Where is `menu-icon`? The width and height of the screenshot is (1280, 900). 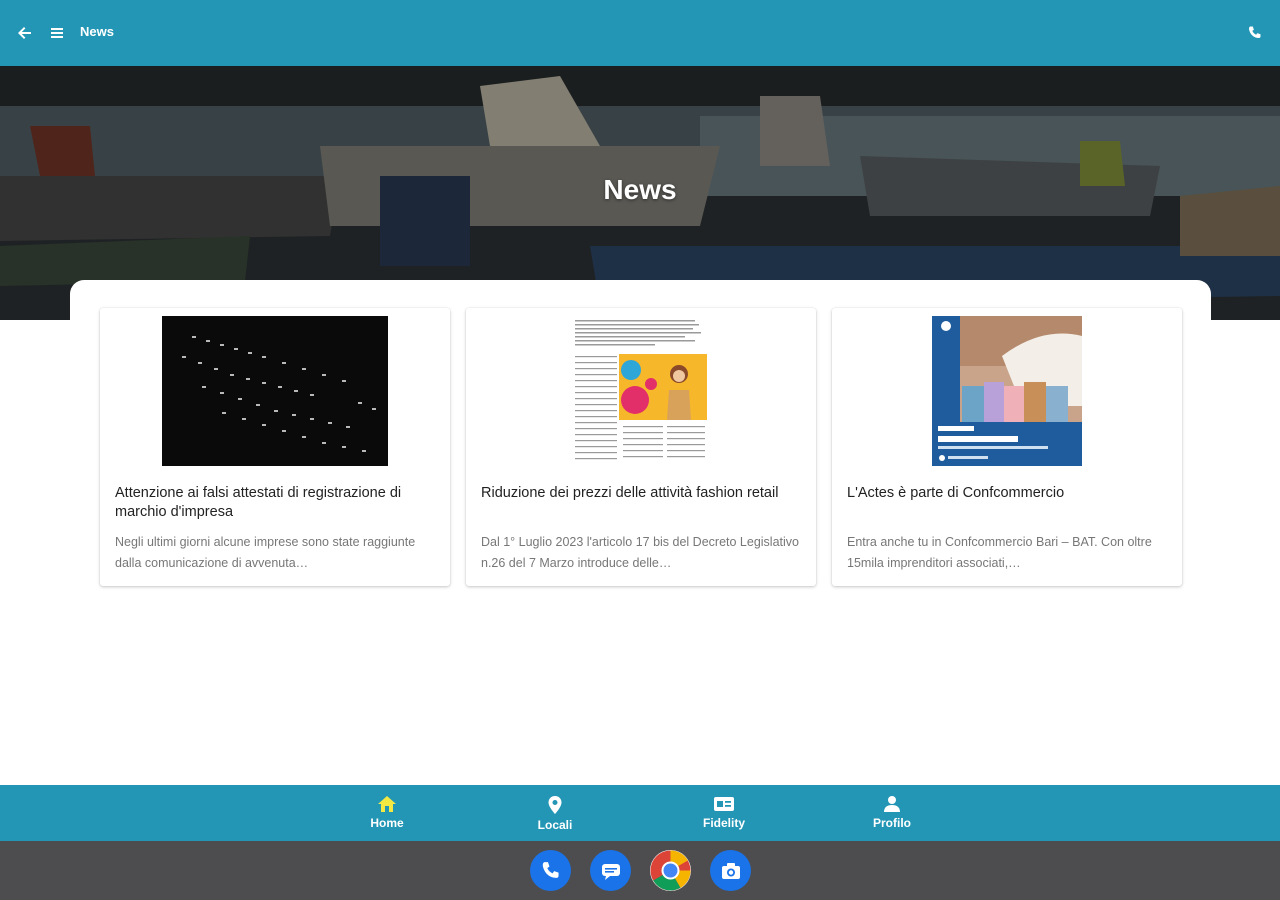
menu-icon is located at coordinates (57, 33).